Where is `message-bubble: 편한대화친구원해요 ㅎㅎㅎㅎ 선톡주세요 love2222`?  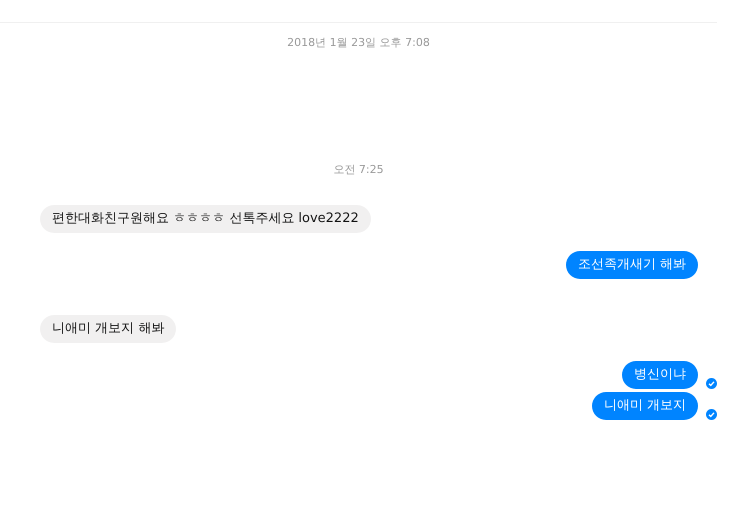
message-bubble: 편한대화친구원해요 ㅎㅎㅎㅎ 선톡주세요 love2222 is located at coordinates (205, 219).